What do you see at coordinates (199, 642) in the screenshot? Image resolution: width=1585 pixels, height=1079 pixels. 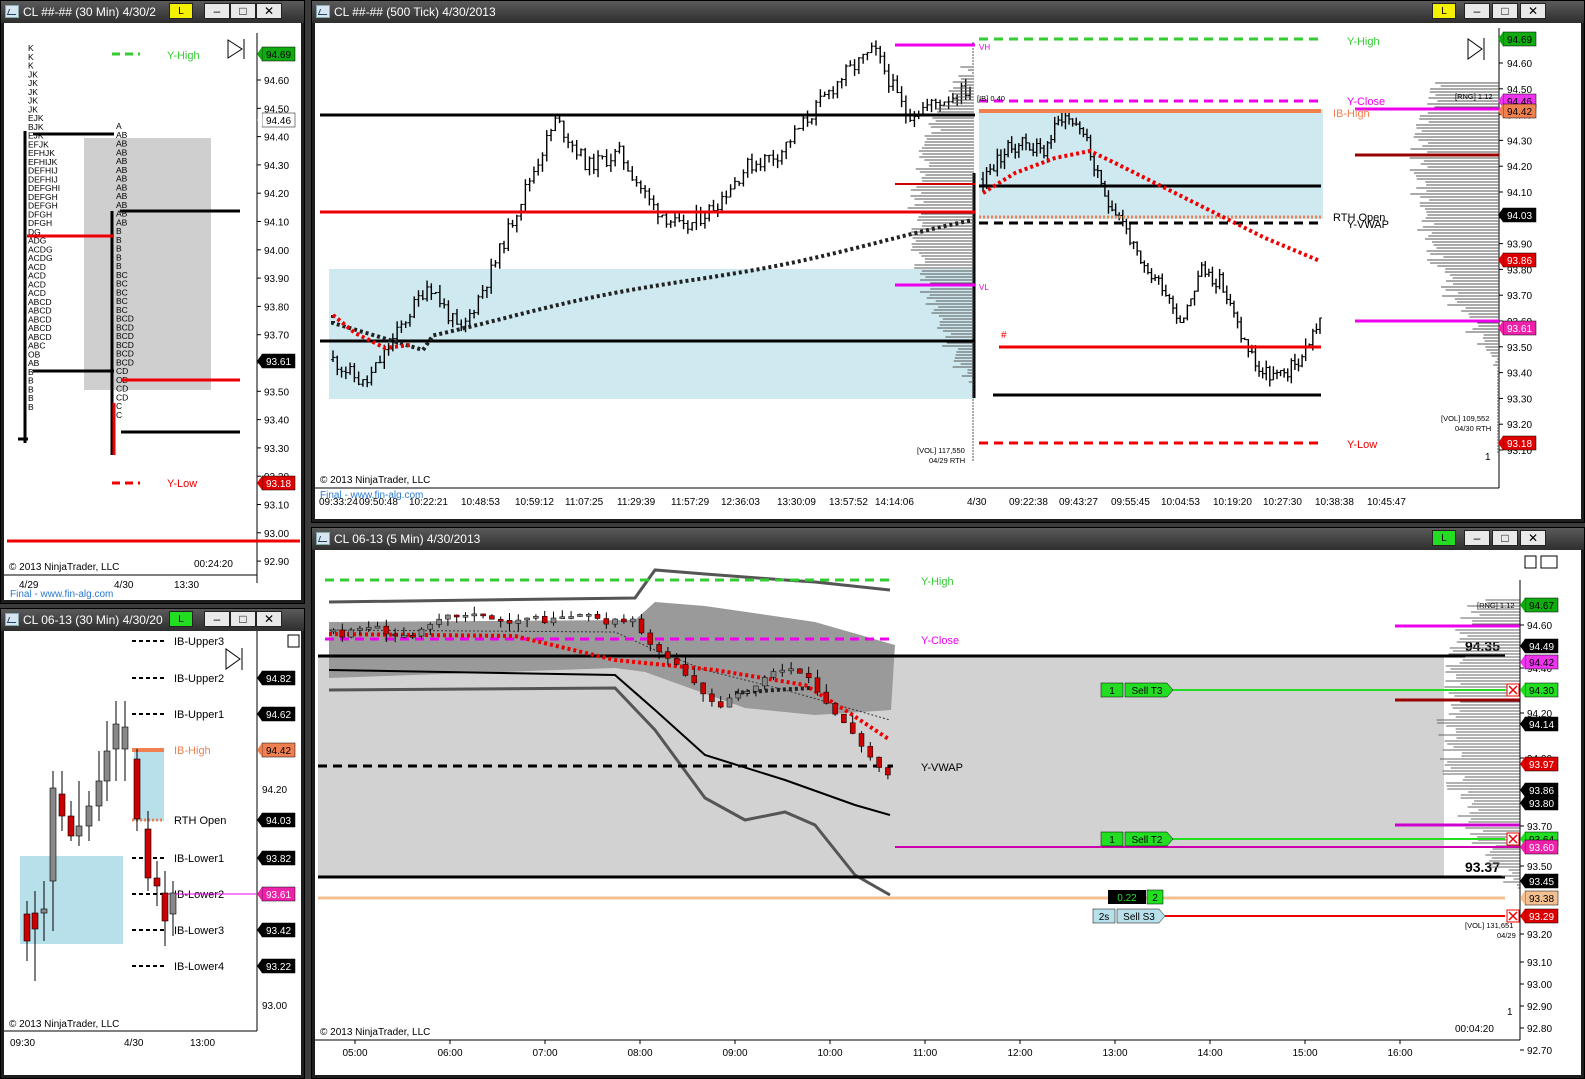 I see `ib-level-label: IB-Upper3` at bounding box center [199, 642].